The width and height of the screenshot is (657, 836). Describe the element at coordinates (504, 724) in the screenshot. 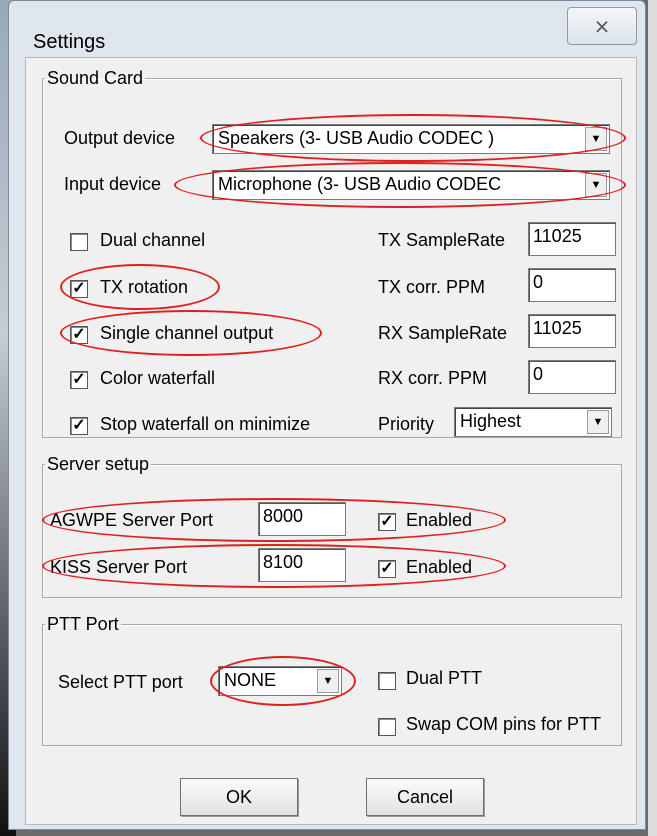

I see `swap-com-pins-label: Swap COM pins for PTT` at that location.